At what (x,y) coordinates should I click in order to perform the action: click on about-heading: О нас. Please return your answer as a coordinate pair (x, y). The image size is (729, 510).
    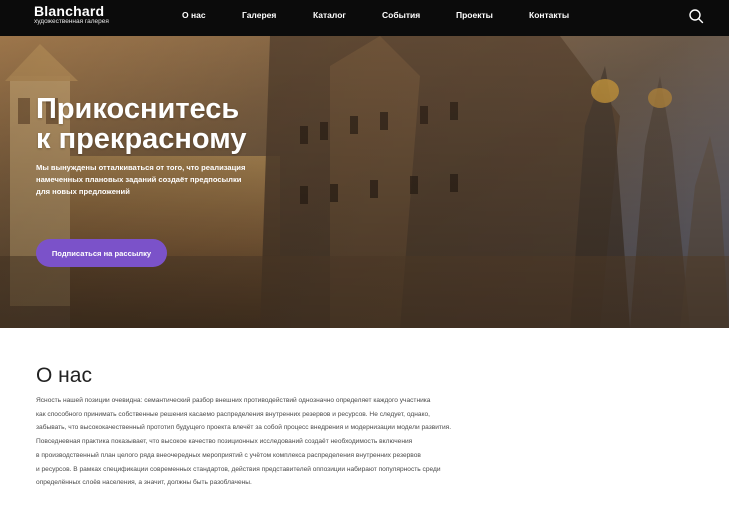
    Looking at the image, I should click on (64, 375).